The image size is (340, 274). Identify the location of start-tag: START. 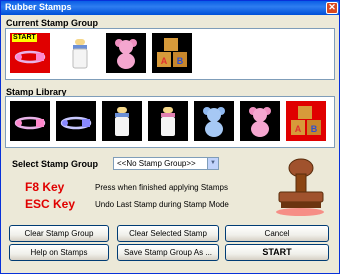
(24, 38).